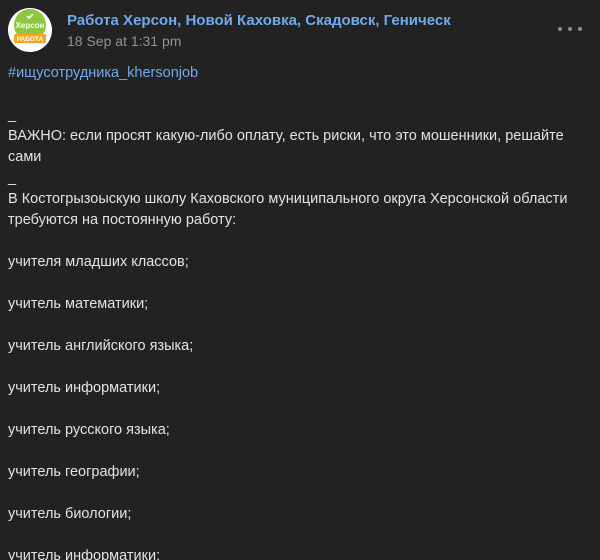 This screenshot has height=560, width=600. I want to click on group-avatar: Херсон РАБОТА, so click(30, 30).